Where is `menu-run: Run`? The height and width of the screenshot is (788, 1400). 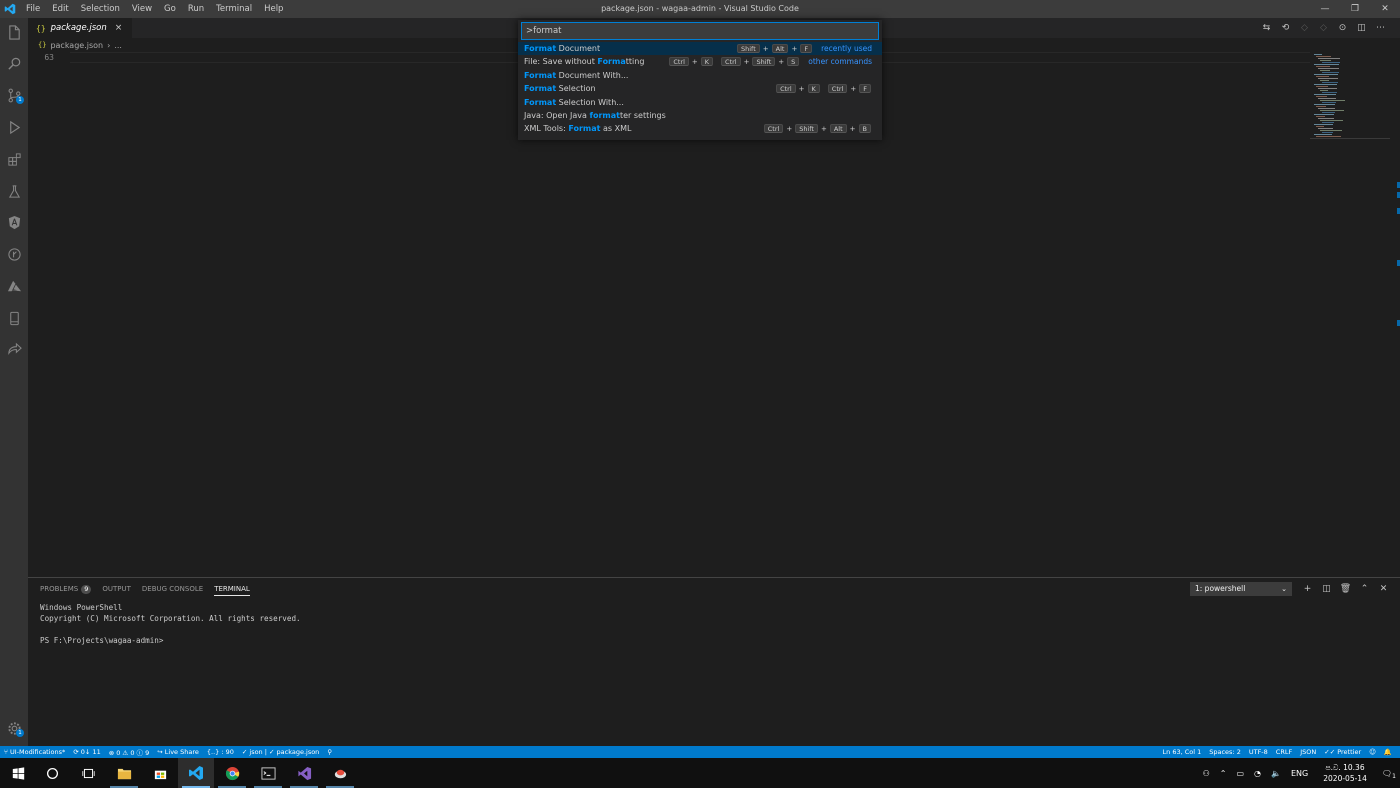
menu-run: Run is located at coordinates (196, 9).